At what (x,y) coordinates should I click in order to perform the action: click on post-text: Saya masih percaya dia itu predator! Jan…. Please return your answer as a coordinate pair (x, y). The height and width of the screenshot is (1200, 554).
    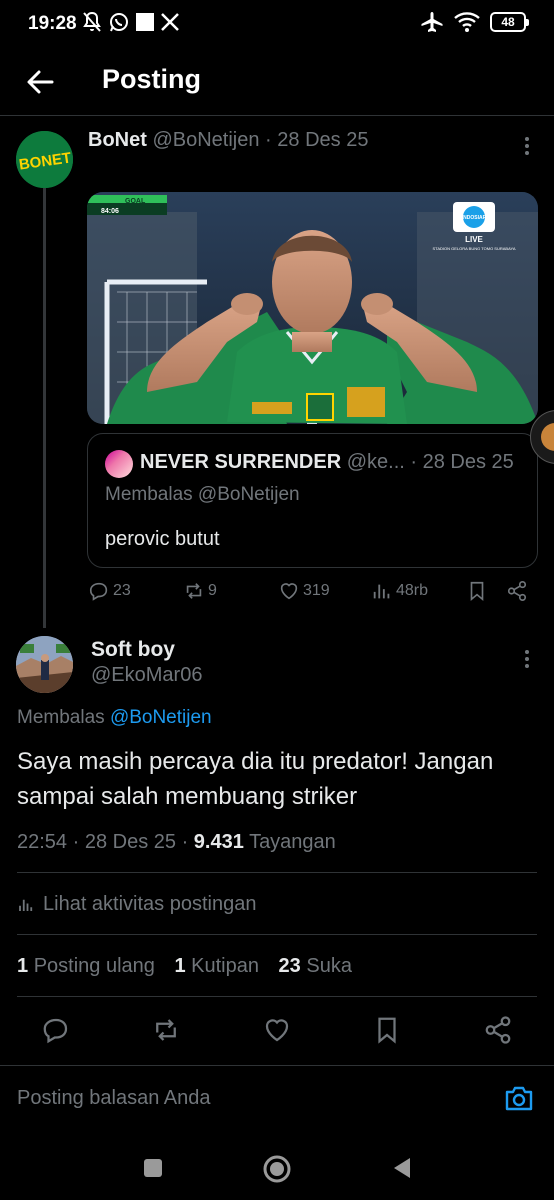
    Looking at the image, I should click on (255, 779).